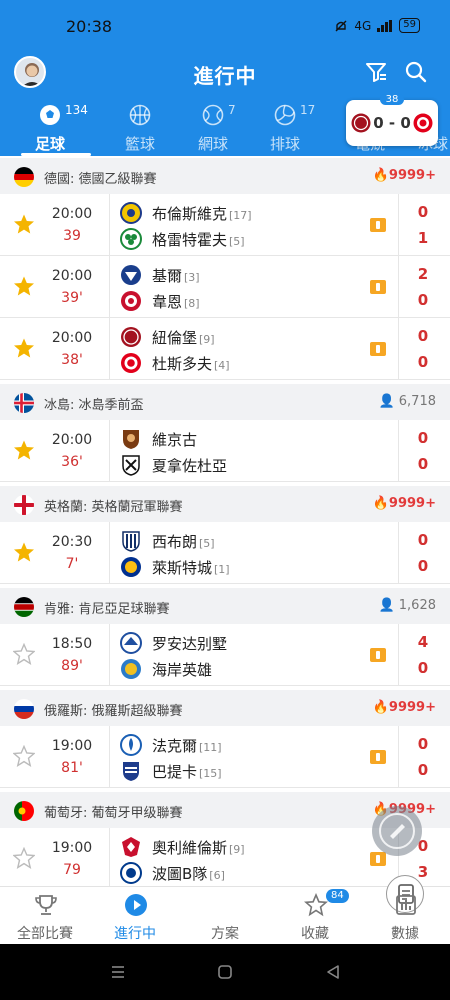  Describe the element at coordinates (210, 773) in the screenshot. I see `away-team-rank: [15]` at that location.